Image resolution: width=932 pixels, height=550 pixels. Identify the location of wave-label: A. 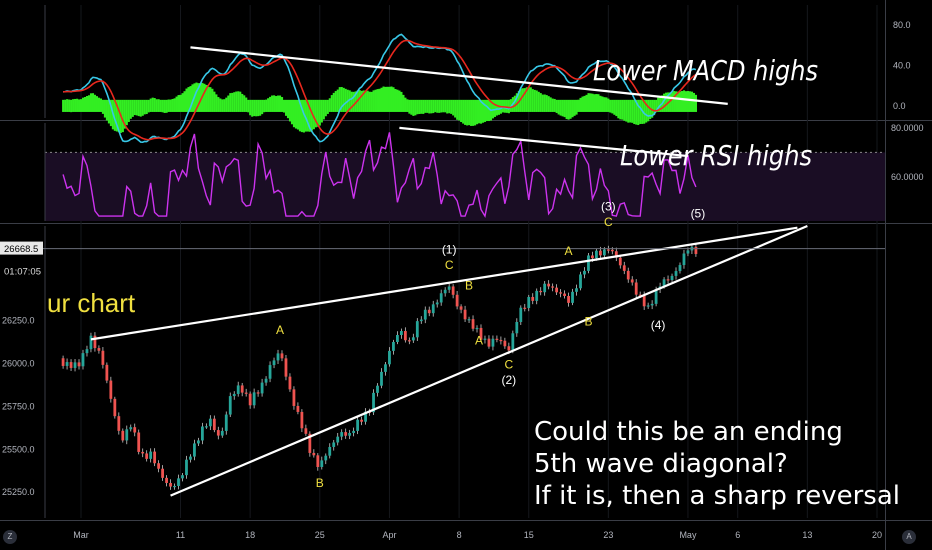
(280, 330).